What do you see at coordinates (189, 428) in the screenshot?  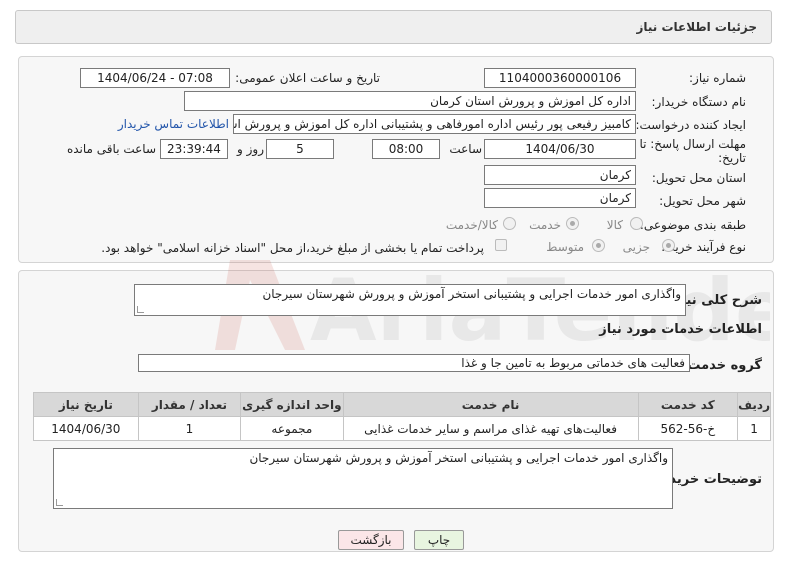 I see `cell-qty: 1` at bounding box center [189, 428].